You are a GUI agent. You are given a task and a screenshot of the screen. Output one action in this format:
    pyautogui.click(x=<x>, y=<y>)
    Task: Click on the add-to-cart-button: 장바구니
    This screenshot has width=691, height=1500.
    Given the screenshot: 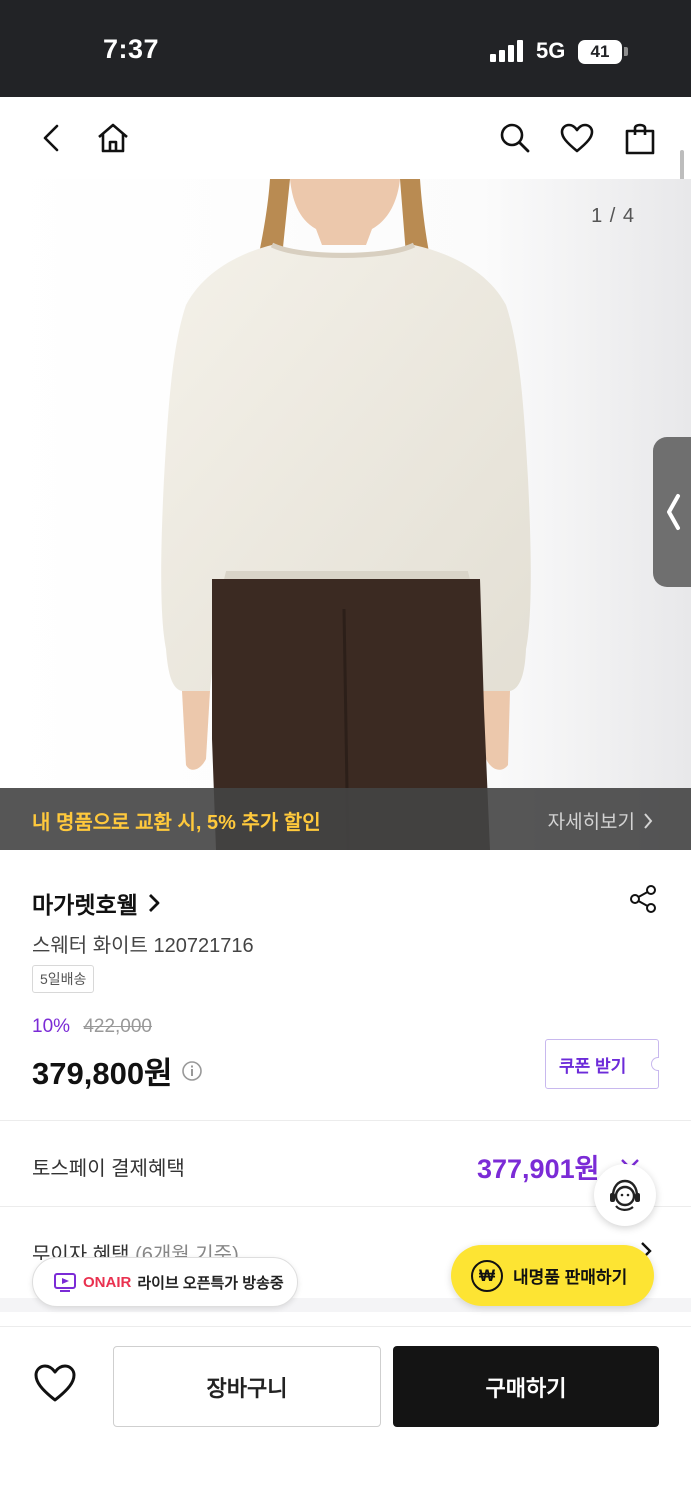 What is the action you would take?
    pyautogui.click(x=247, y=1386)
    